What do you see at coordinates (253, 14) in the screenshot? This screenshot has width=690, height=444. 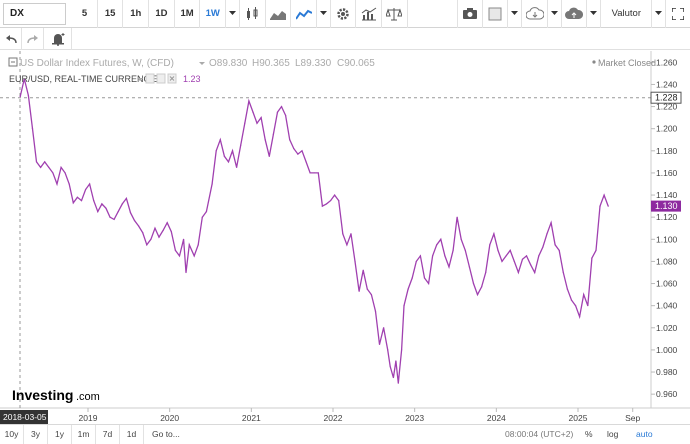 I see `candle-chart-icon` at bounding box center [253, 14].